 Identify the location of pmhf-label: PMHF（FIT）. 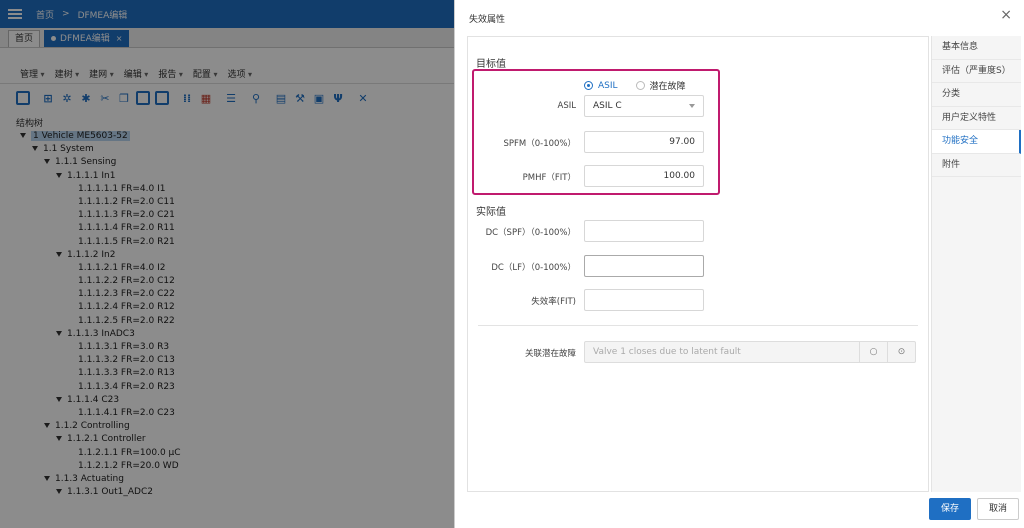
(549, 178).